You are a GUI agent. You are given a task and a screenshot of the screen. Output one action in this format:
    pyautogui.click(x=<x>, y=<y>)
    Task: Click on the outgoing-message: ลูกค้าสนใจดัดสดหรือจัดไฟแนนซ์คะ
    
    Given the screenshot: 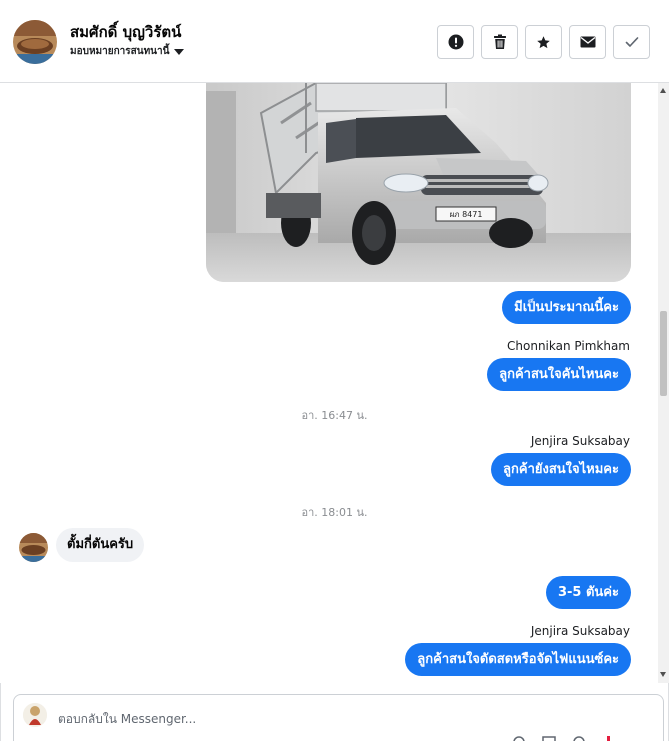 What is the action you would take?
    pyautogui.click(x=518, y=659)
    